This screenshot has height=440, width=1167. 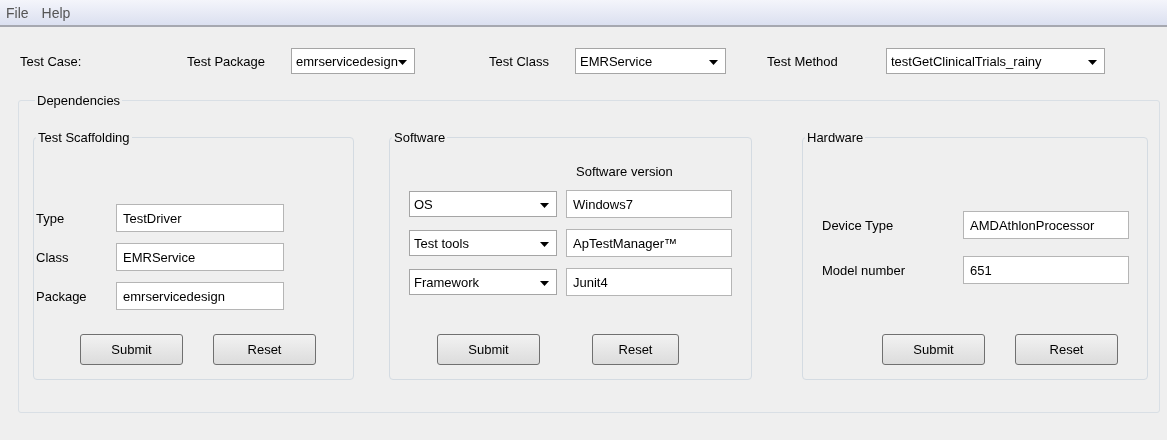 What do you see at coordinates (84, 137) in the screenshot?
I see `panel-title: Test Scaffolding` at bounding box center [84, 137].